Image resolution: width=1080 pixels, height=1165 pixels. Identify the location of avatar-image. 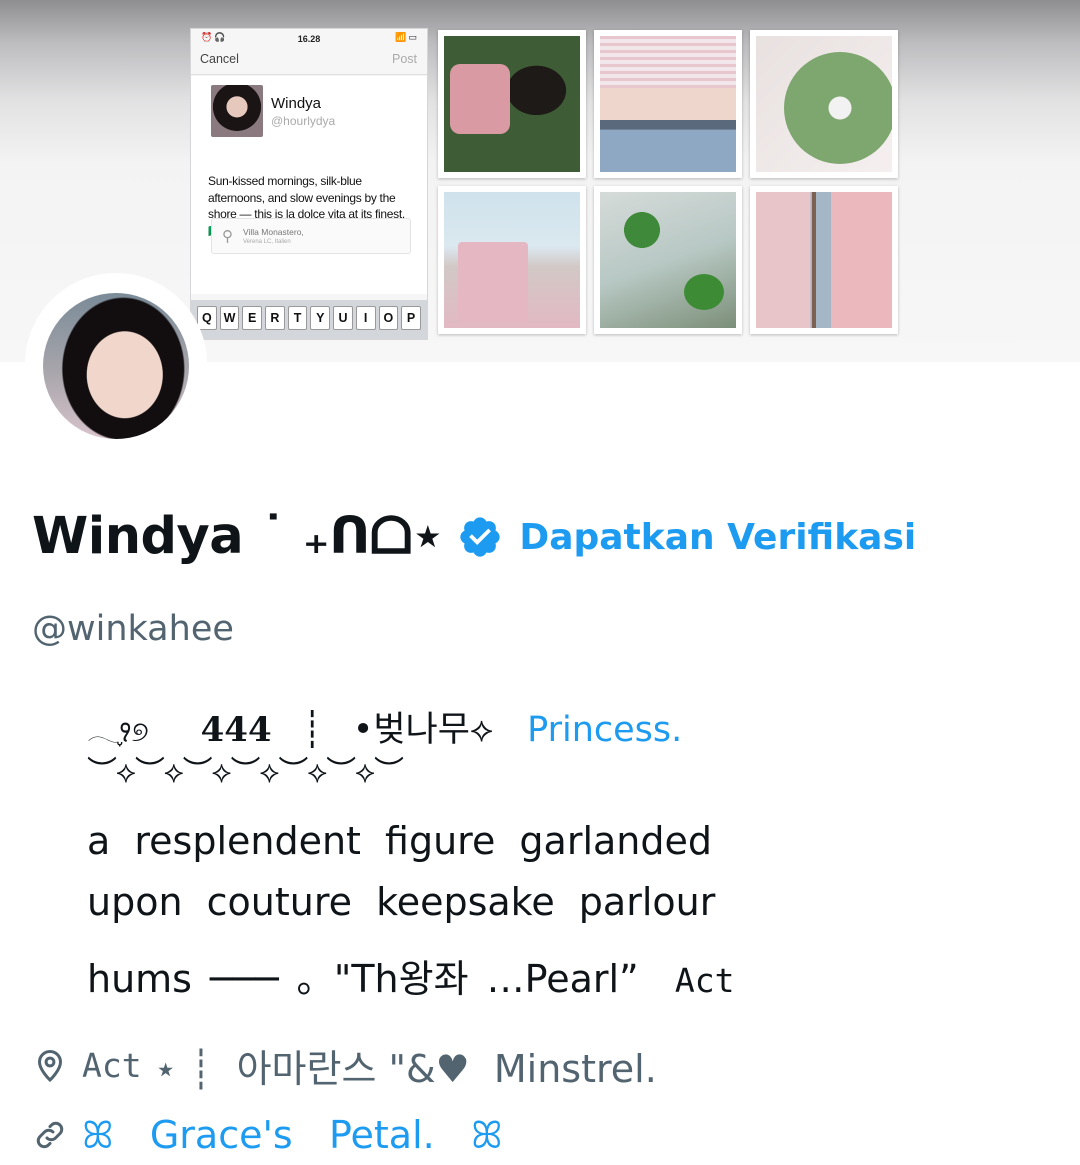
(116, 366).